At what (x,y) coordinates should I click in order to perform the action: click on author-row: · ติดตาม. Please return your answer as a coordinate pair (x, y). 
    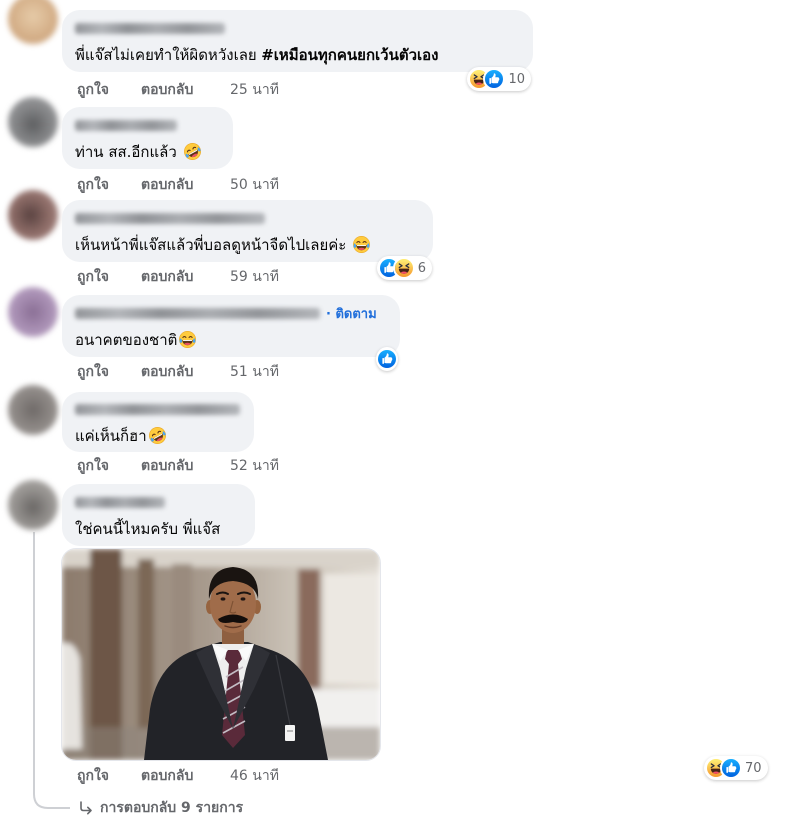
    Looking at the image, I should click on (230, 313).